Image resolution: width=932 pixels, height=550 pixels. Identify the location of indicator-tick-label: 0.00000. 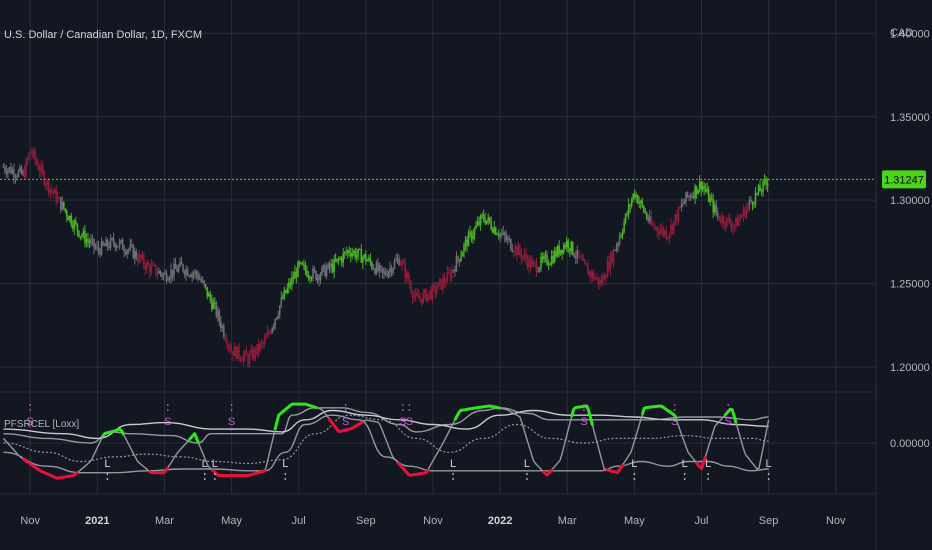
(910, 444).